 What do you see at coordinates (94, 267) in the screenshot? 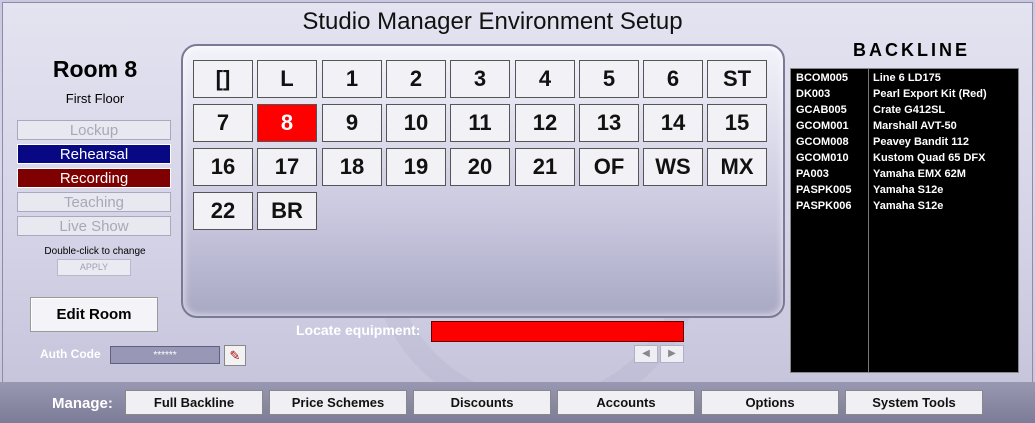
I see `apply-button: APPLY` at bounding box center [94, 267].